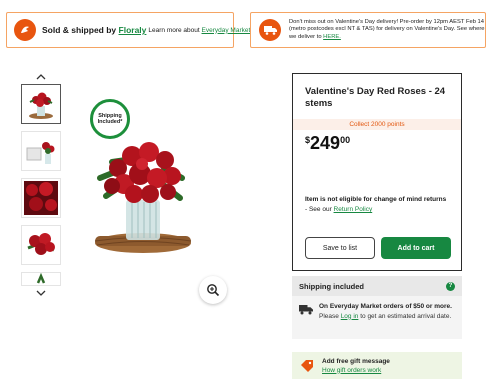 The image size is (500, 379). I want to click on product-price: $ 249 00, so click(327, 143).